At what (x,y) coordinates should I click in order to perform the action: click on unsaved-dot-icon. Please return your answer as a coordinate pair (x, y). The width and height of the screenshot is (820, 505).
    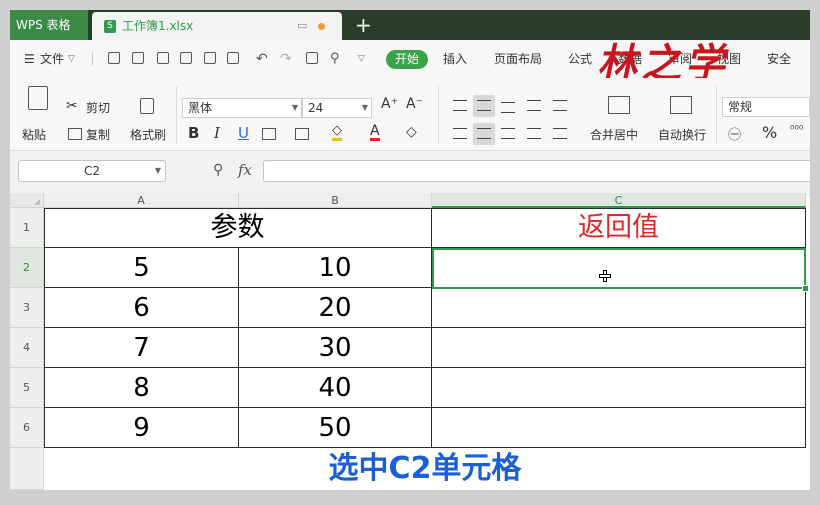
    Looking at the image, I should click on (321, 26).